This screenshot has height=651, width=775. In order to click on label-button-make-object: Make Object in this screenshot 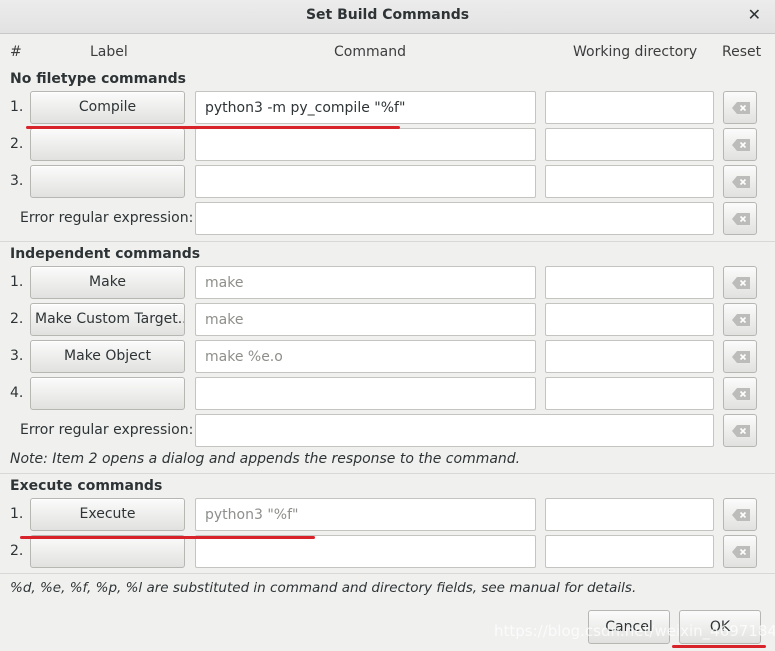, I will do `click(107, 356)`.